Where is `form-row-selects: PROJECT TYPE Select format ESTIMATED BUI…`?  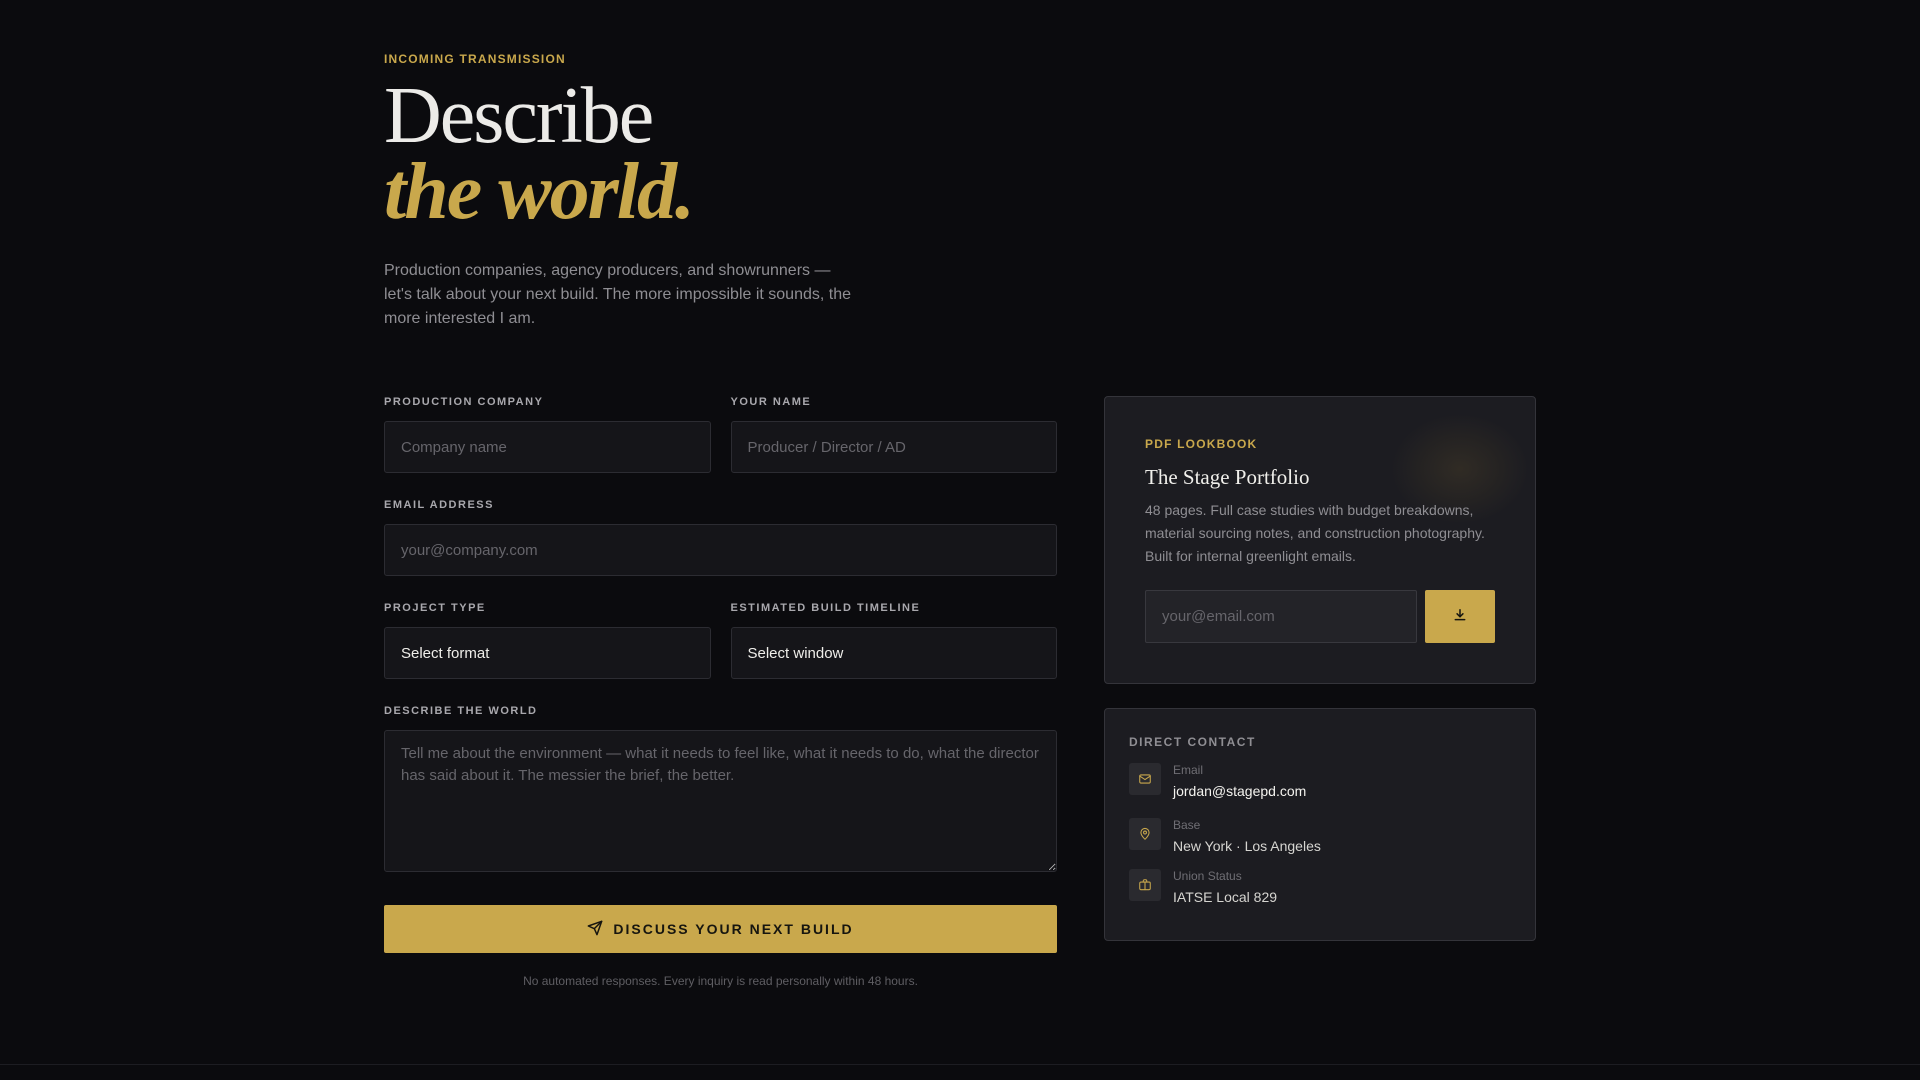 form-row-selects: PROJECT TYPE Select format ESTIMATED BUI… is located at coordinates (720, 640).